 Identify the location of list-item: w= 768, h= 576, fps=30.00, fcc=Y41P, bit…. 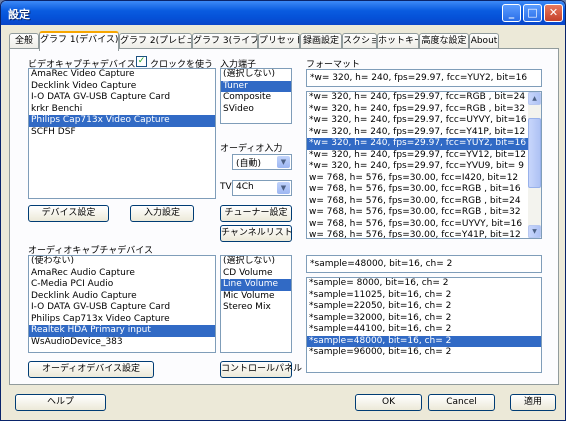
(424, 234).